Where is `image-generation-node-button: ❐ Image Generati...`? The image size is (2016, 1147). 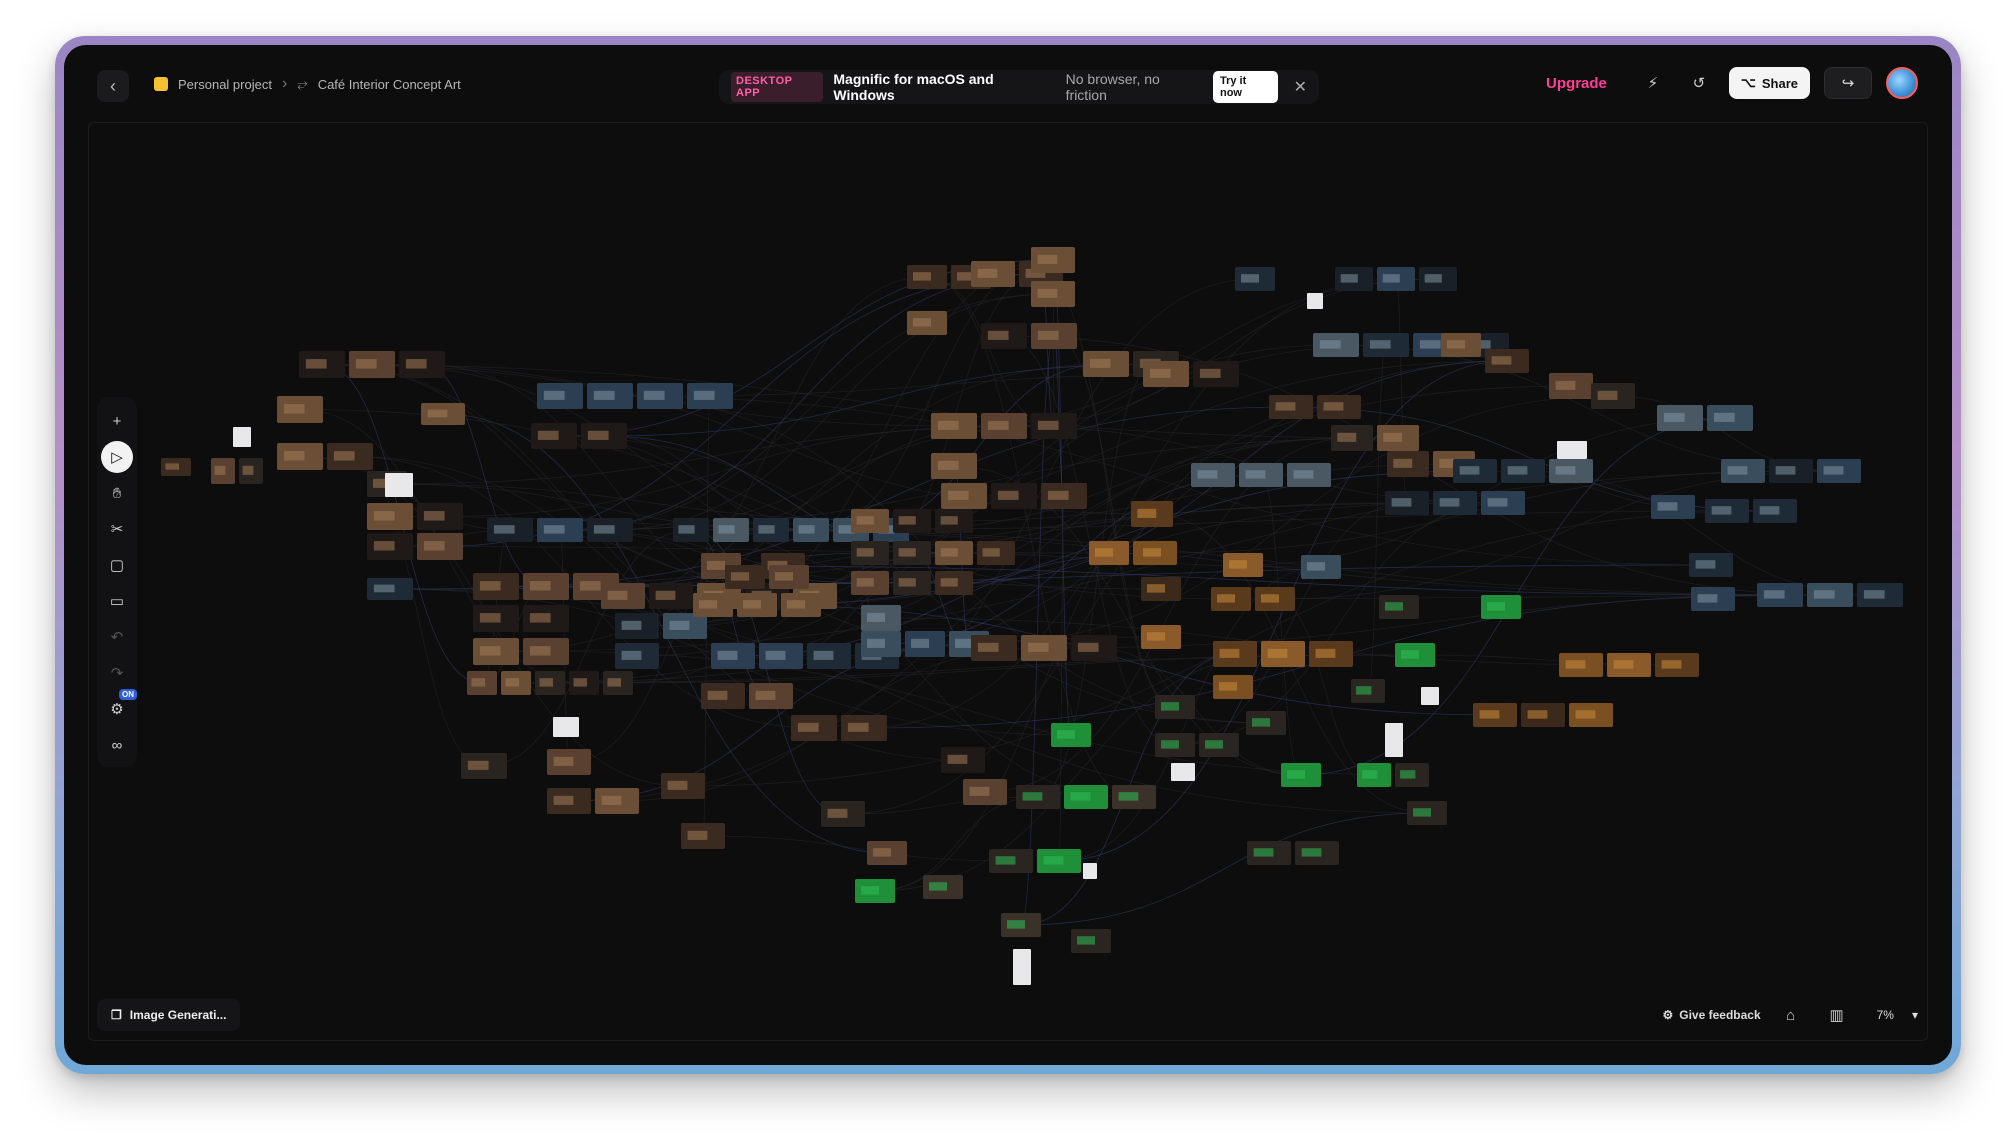
image-generation-node-button: ❐ Image Generati... is located at coordinates (169, 1015).